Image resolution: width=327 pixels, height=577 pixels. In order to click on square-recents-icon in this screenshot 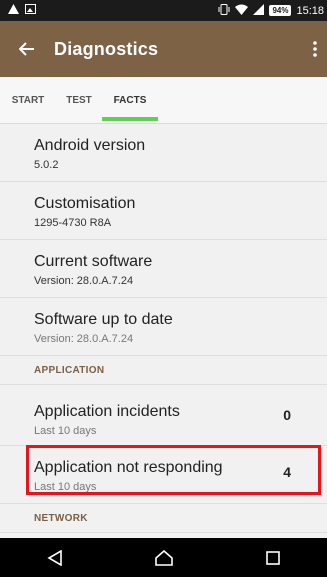, I will do `click(272, 557)`.